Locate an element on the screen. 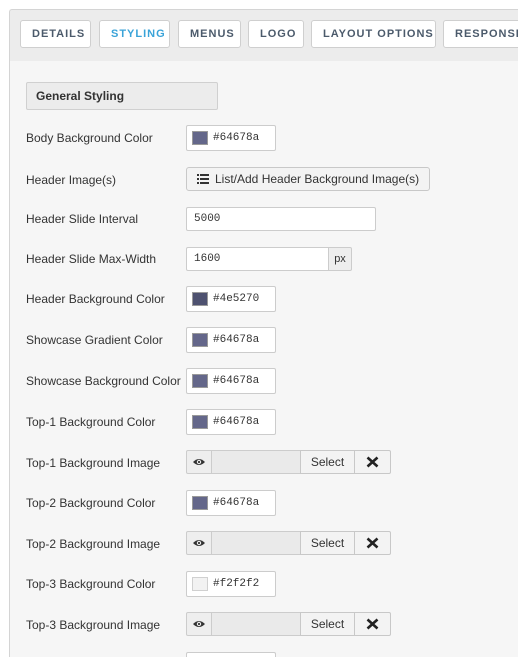 The image size is (518, 657). showcase-background-color-label: Showcase Background Color is located at coordinates (103, 381).